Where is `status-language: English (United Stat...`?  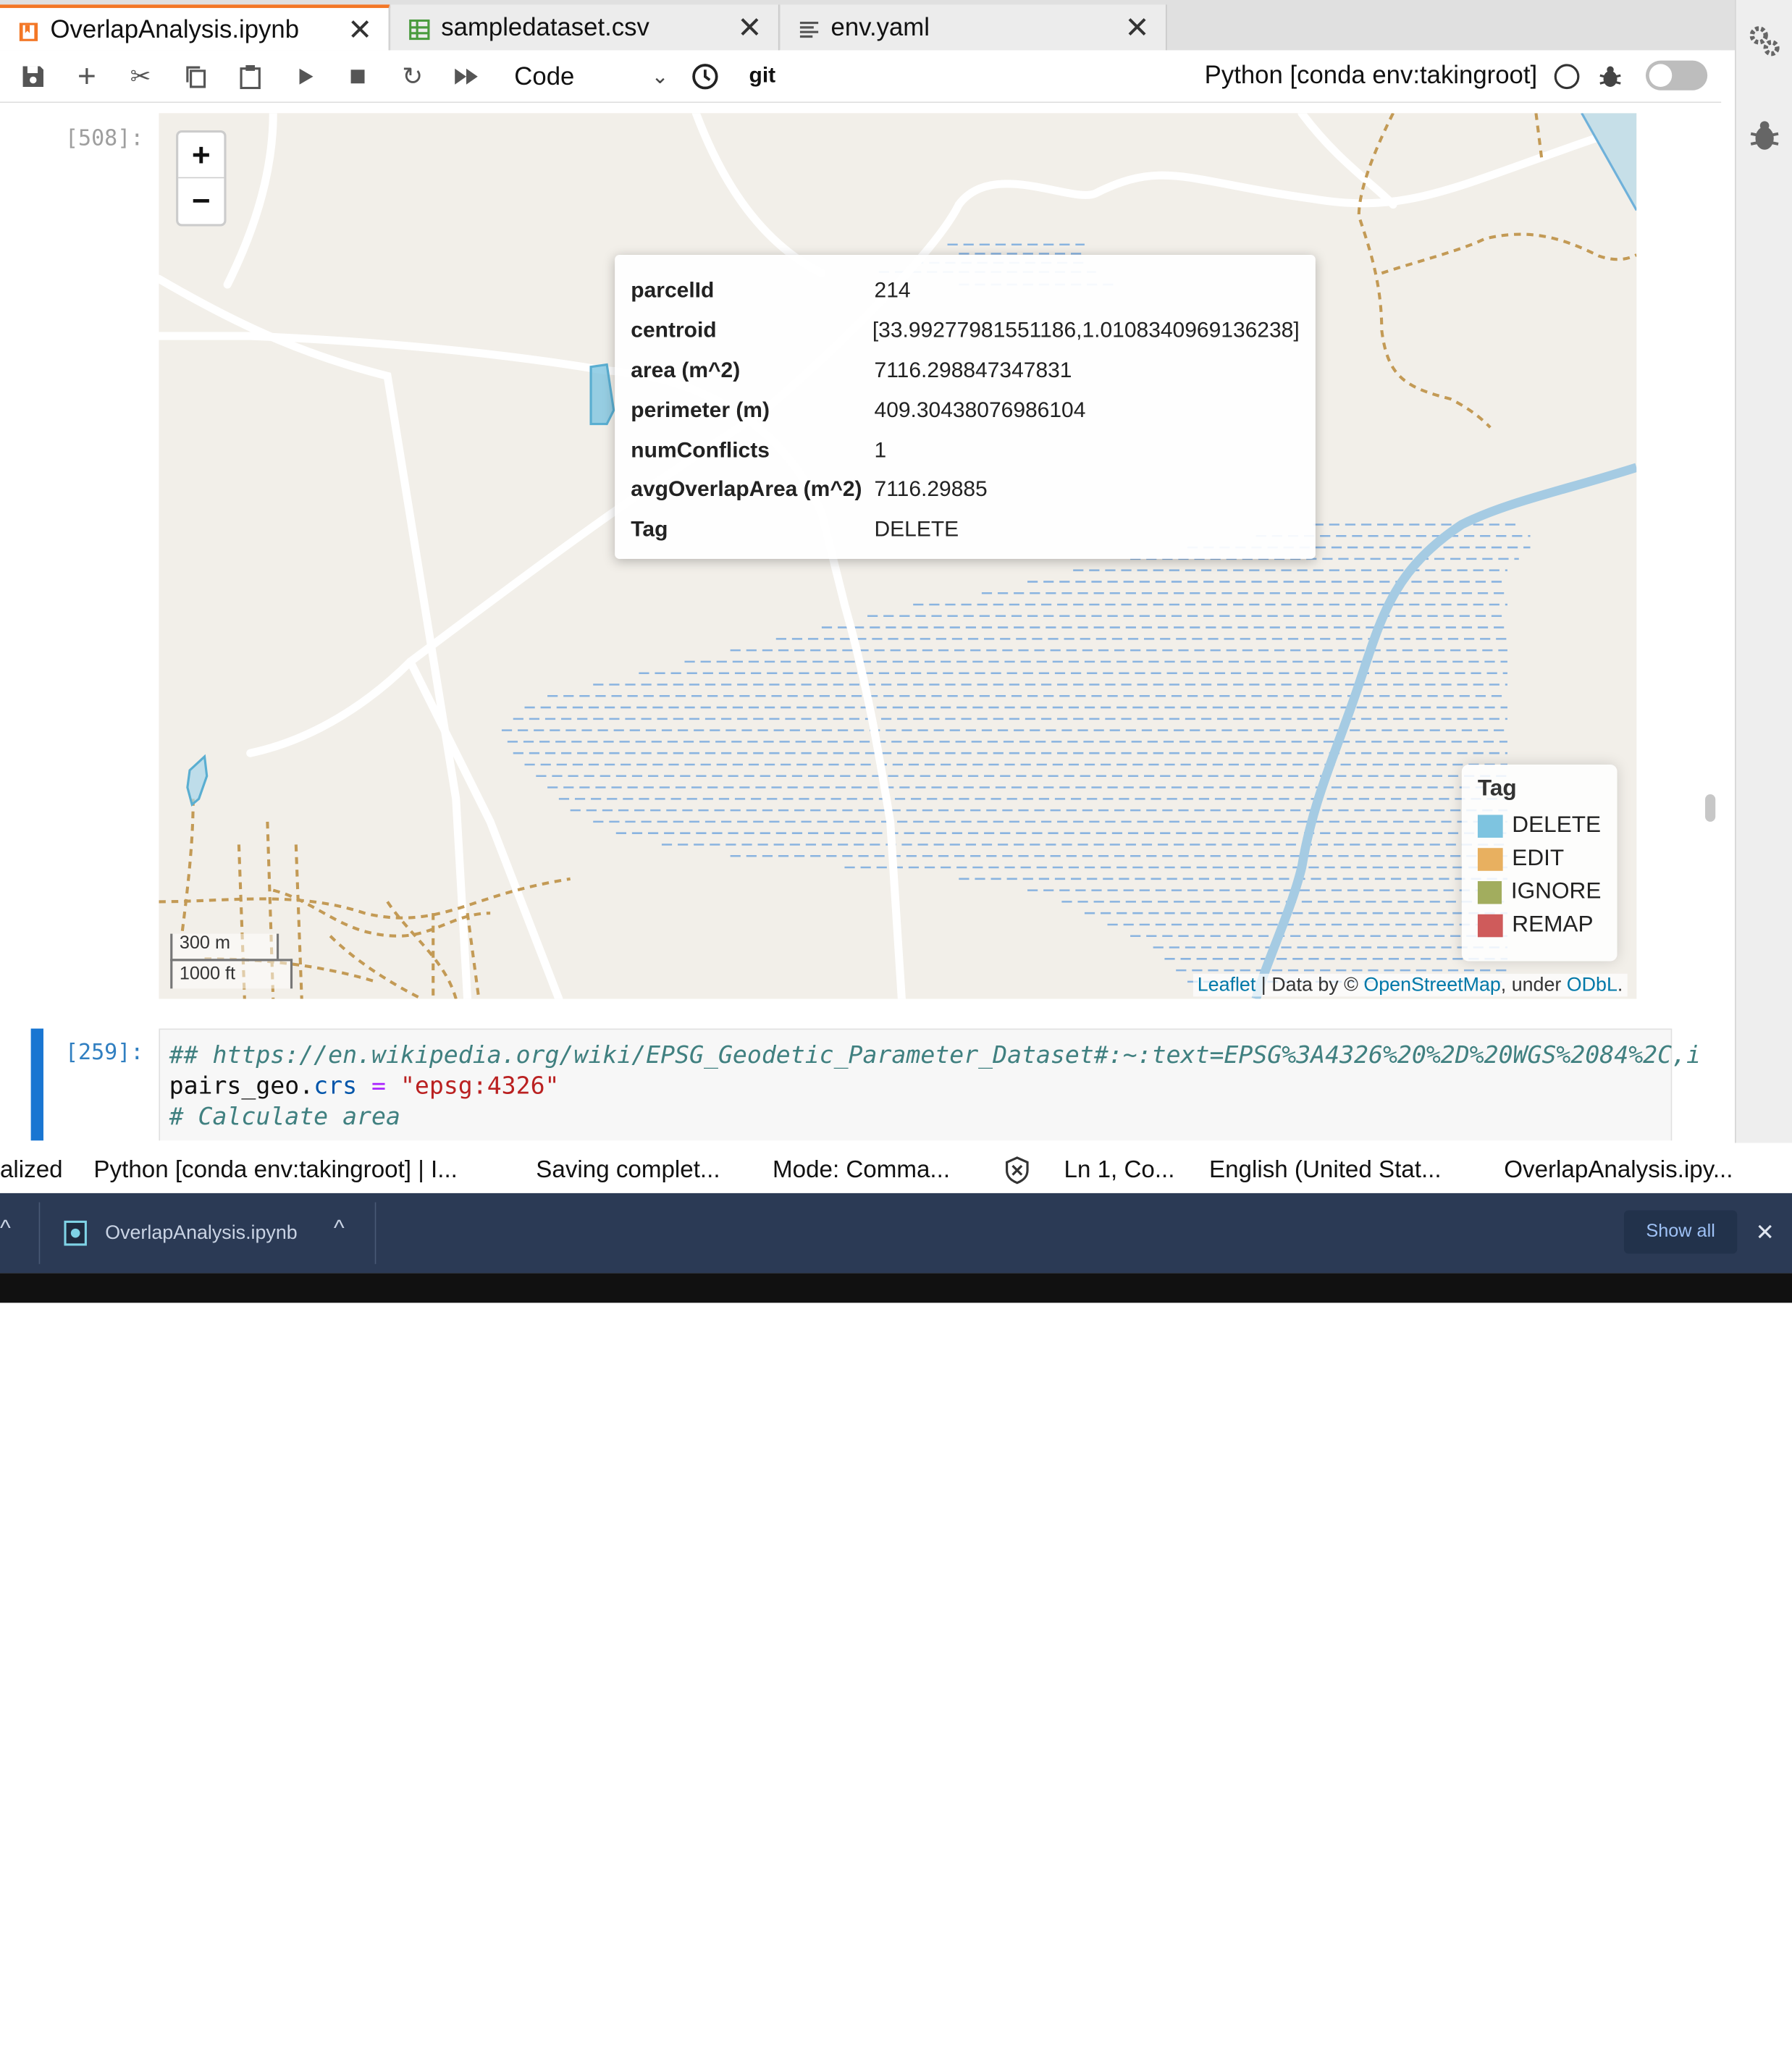 status-language: English (United Stat... is located at coordinates (1325, 1170).